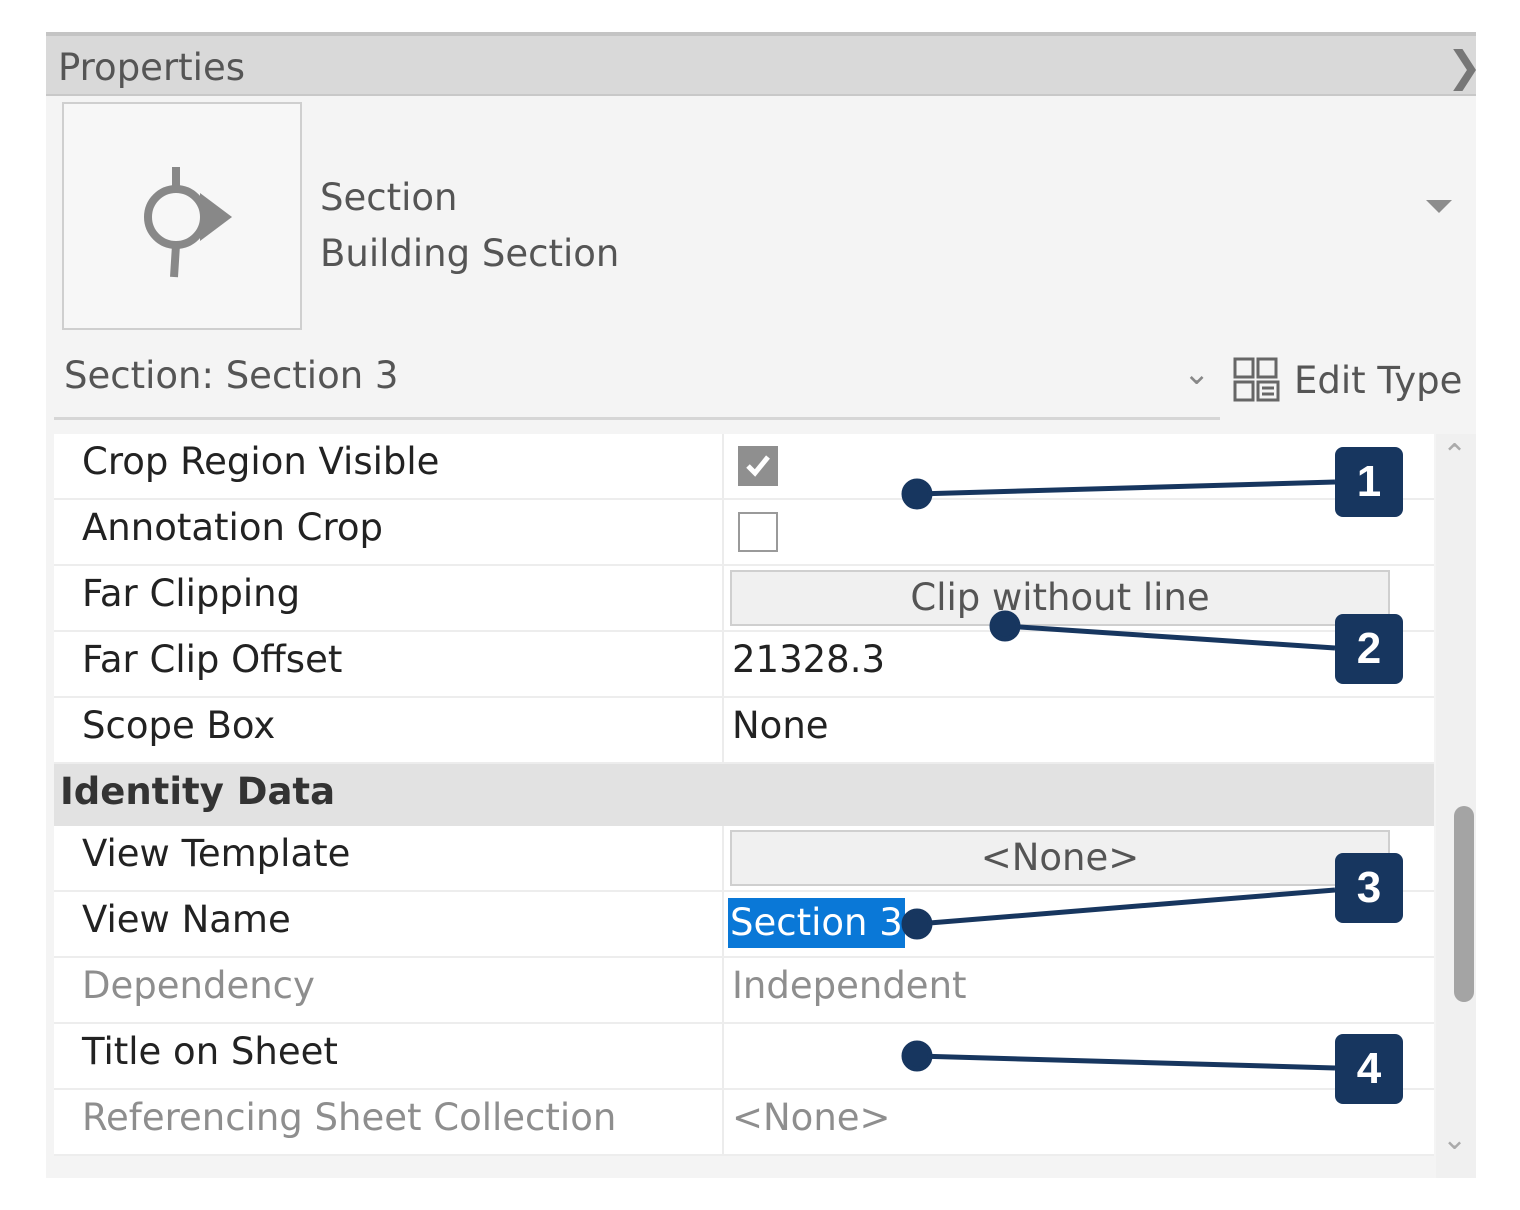  What do you see at coordinates (1369, 888) in the screenshot?
I see `callout-badge-3: 3` at bounding box center [1369, 888].